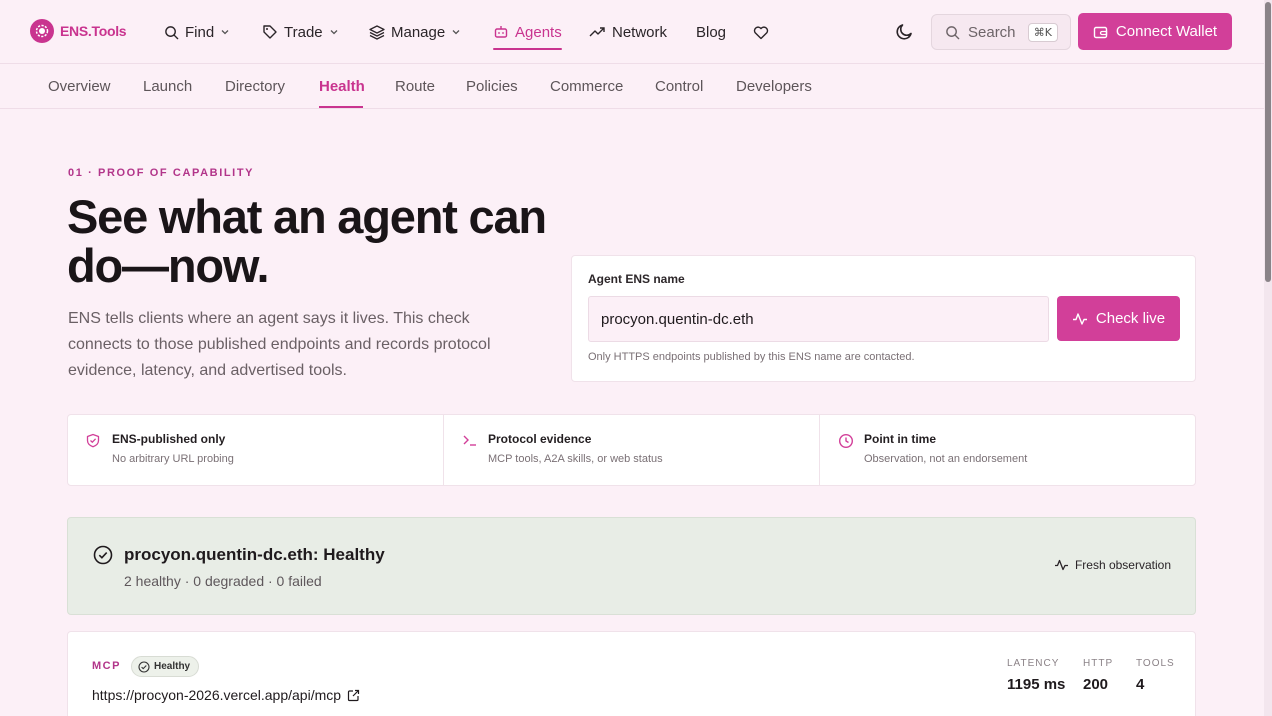 Image resolution: width=1272 pixels, height=716 pixels. Describe the element at coordinates (42, 31) in the screenshot. I see `logo-icon` at that location.